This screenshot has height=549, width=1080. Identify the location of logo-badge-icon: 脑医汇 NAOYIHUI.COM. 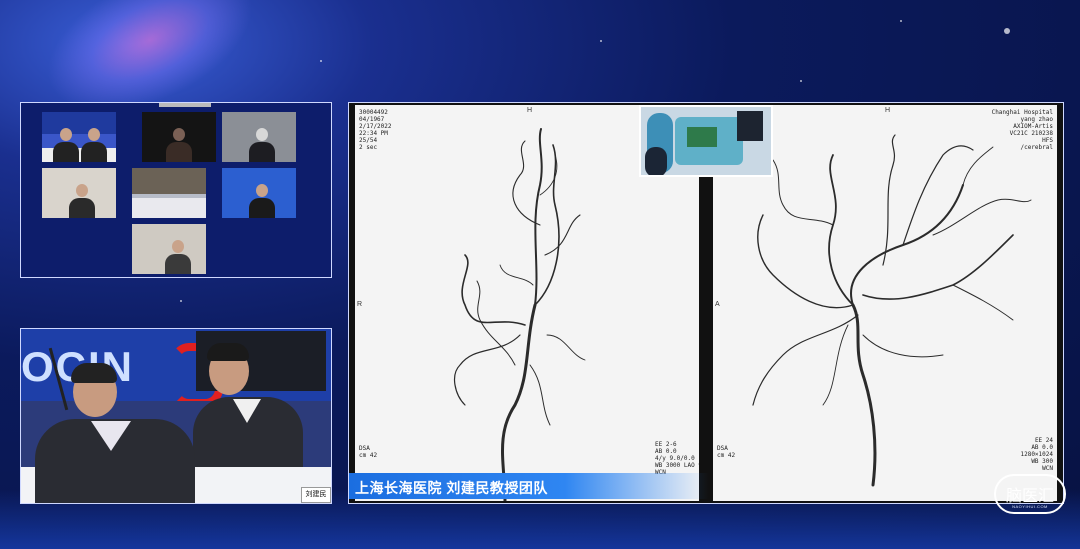
(1030, 494).